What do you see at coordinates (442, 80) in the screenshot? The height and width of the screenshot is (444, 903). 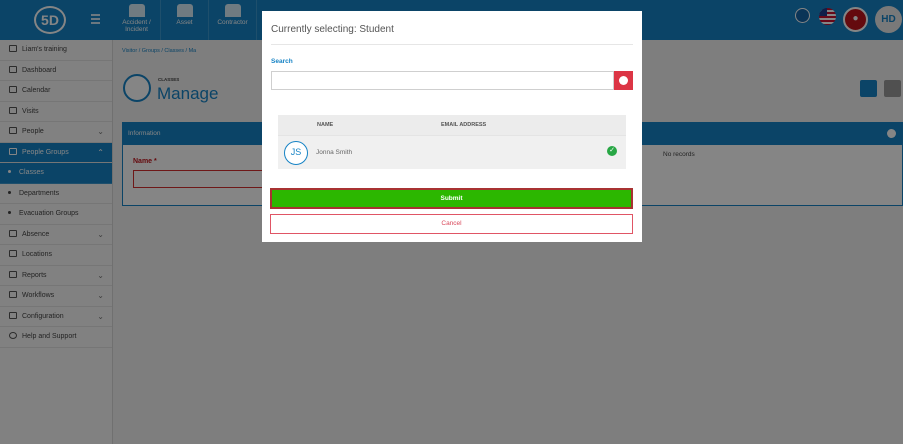 I see `search-input` at bounding box center [442, 80].